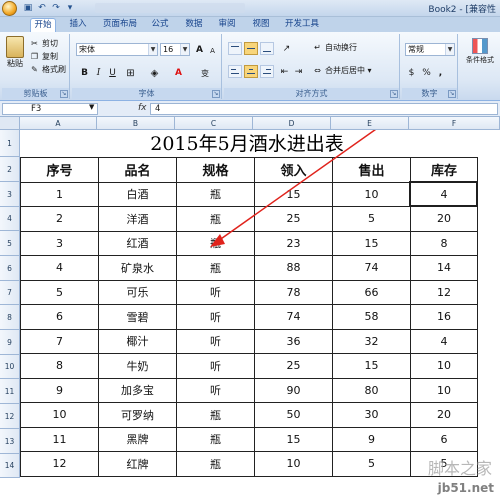 This screenshot has width=500, height=499. I want to click on cell-seq: 5, so click(59, 292).